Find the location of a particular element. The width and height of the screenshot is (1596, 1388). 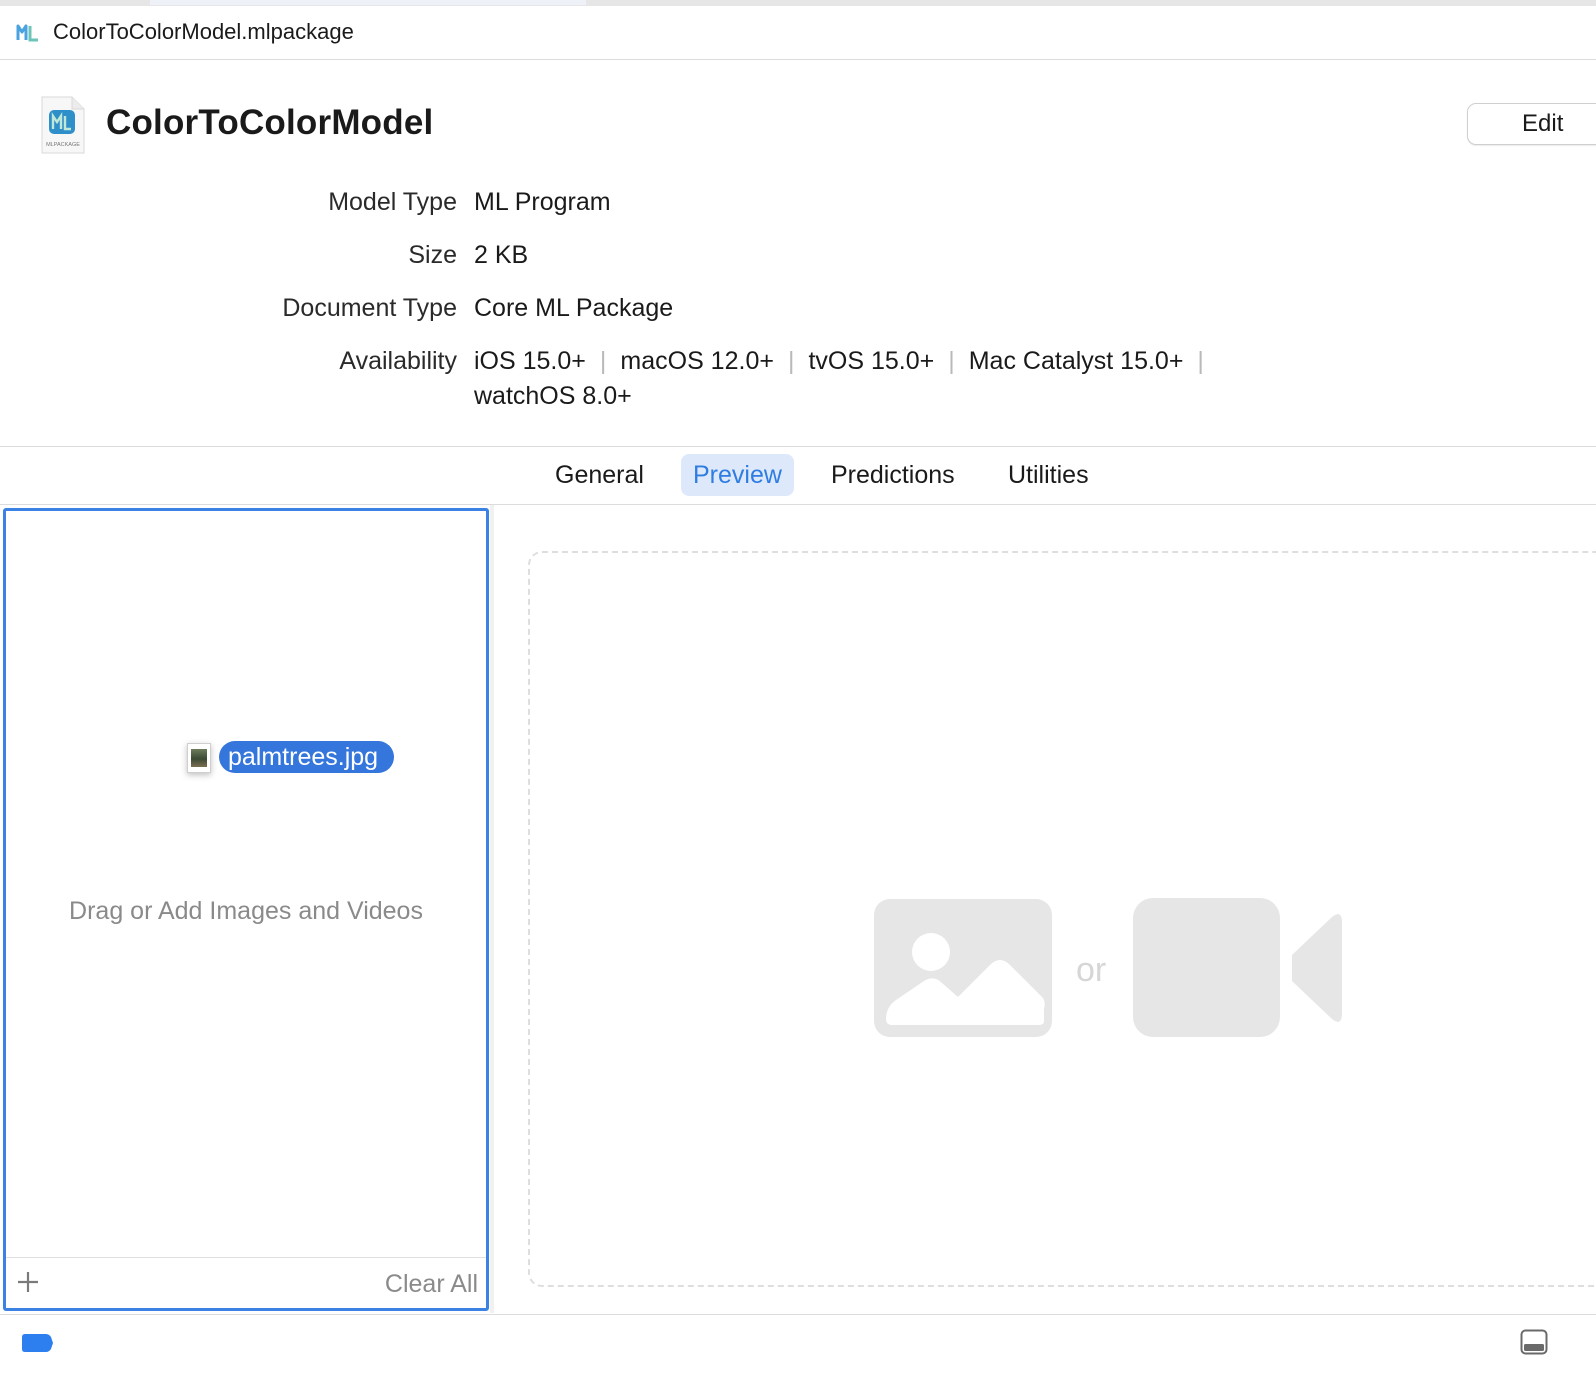

drop-hint: Drag or Add Images and Videos is located at coordinates (246, 911).